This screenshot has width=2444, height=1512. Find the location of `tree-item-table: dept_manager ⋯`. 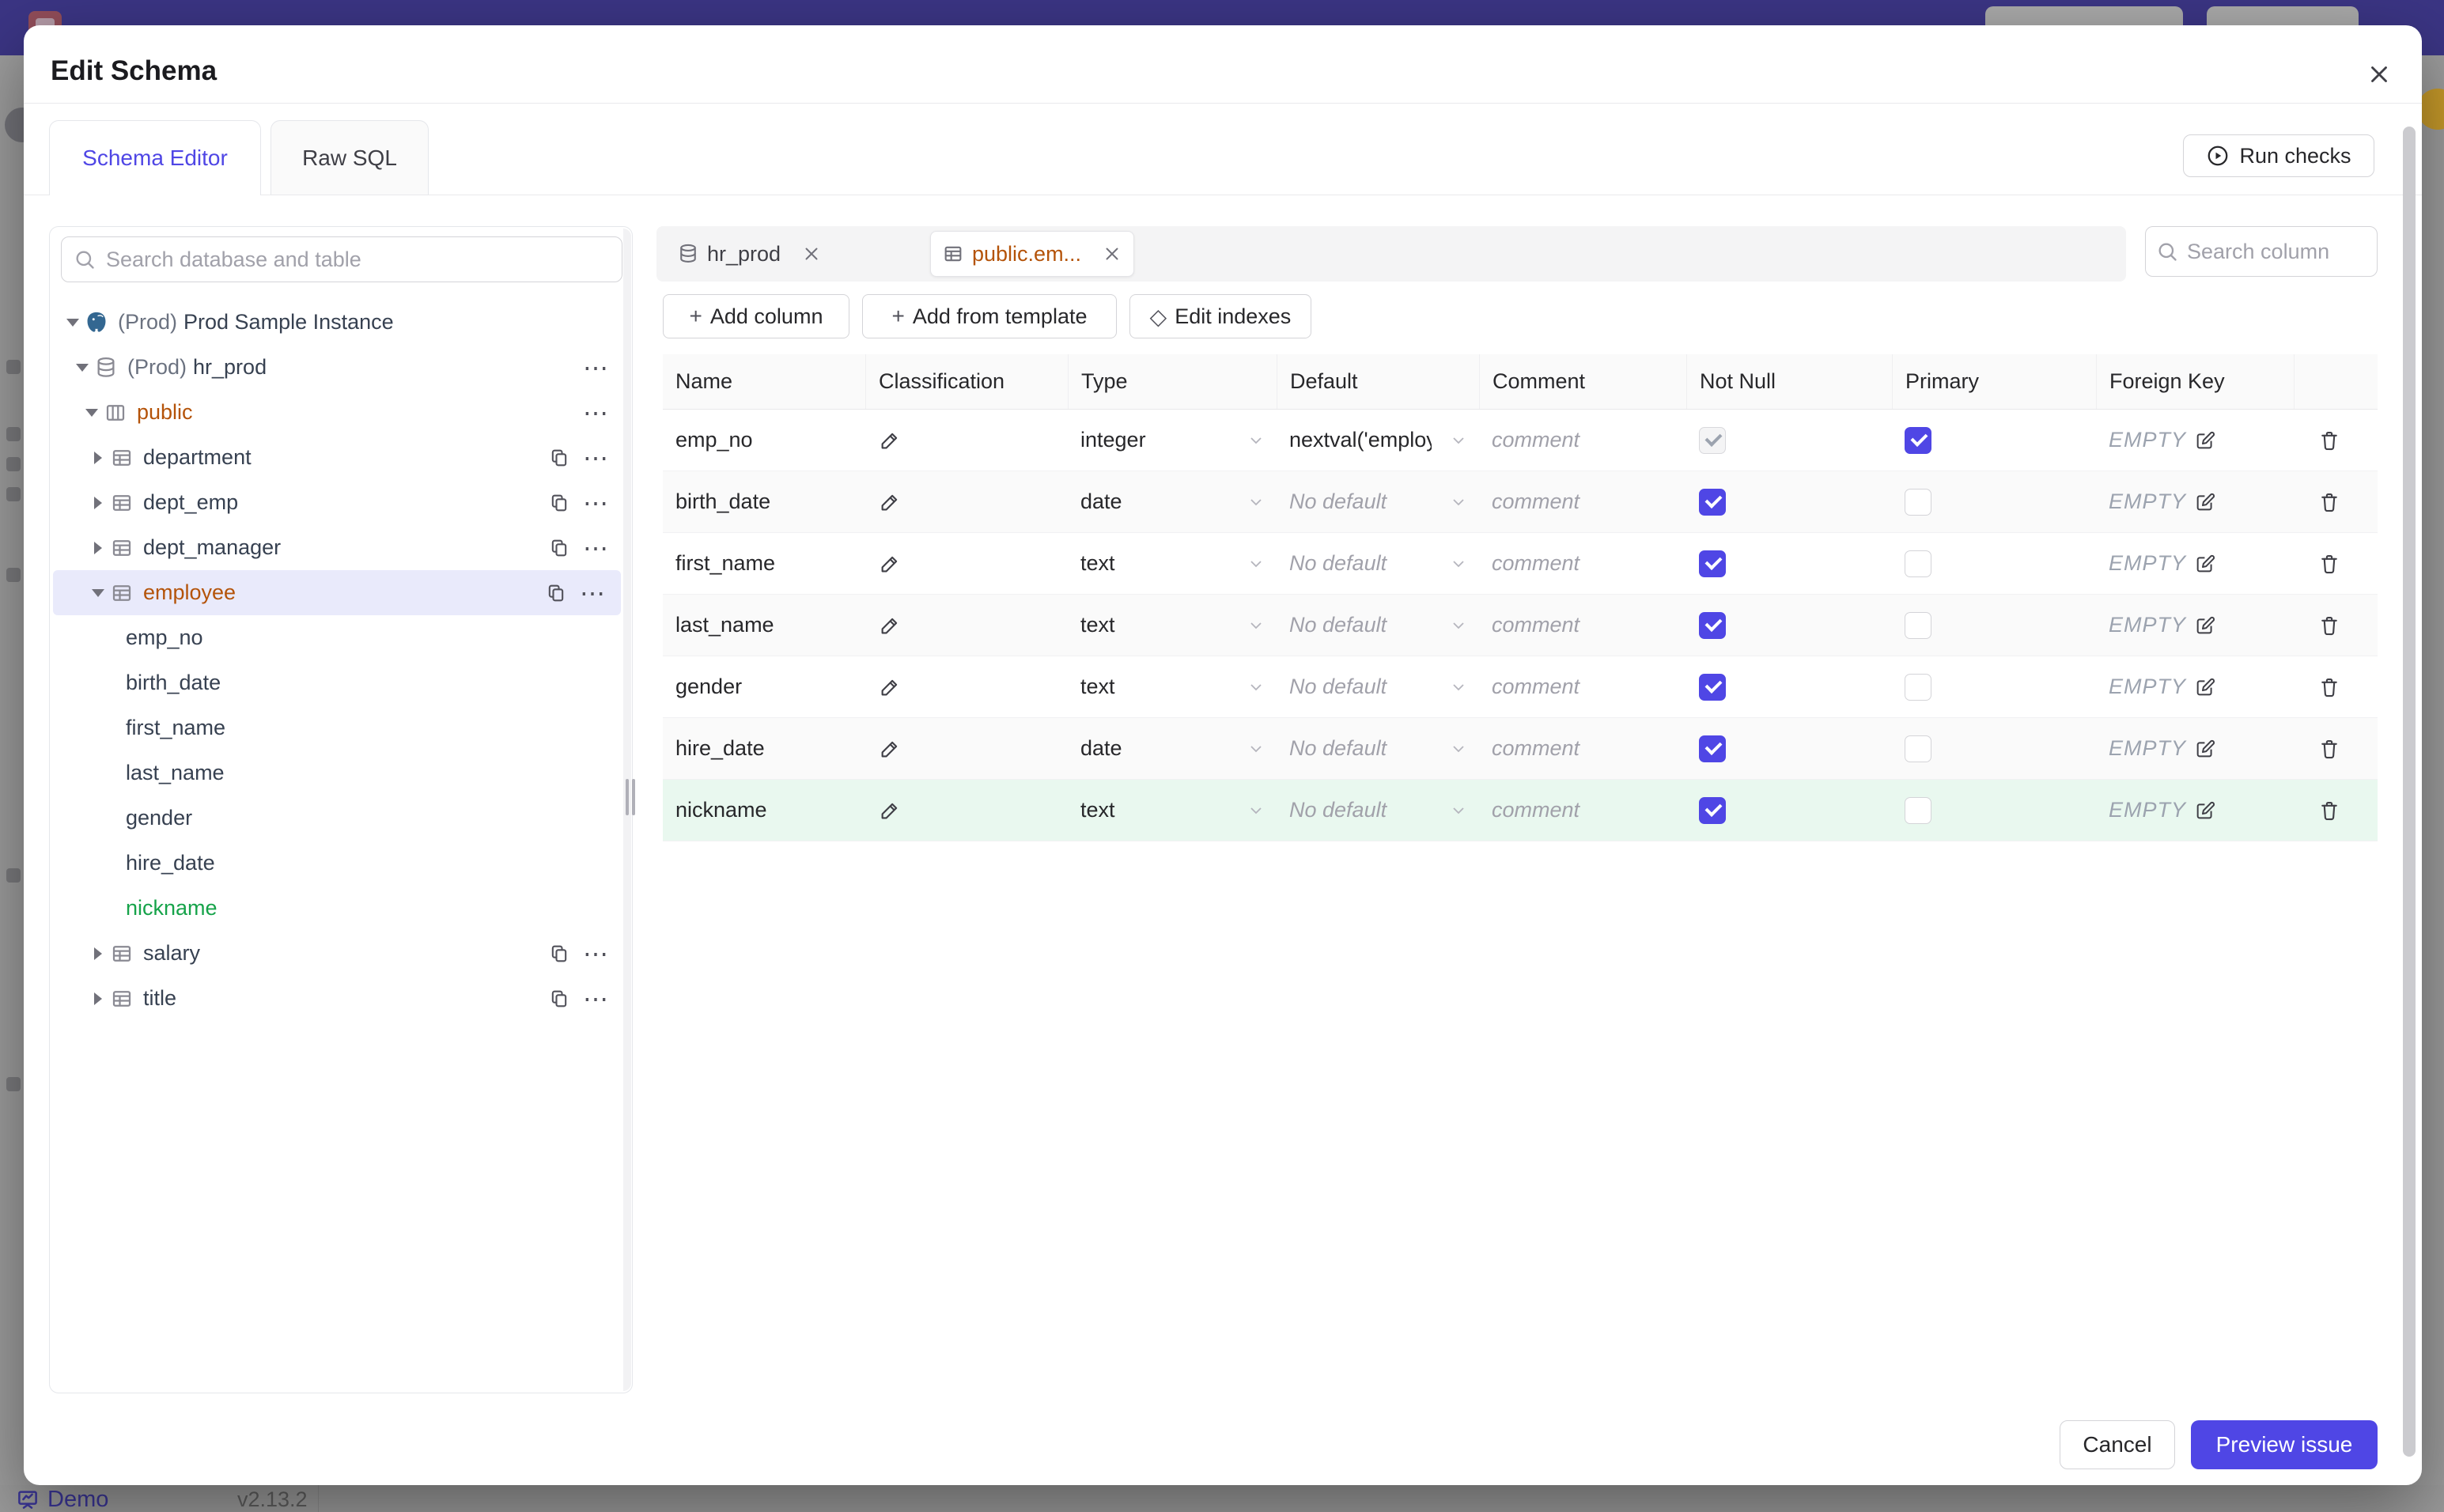

tree-item-table: dept_manager ⋯ is located at coordinates (337, 547).